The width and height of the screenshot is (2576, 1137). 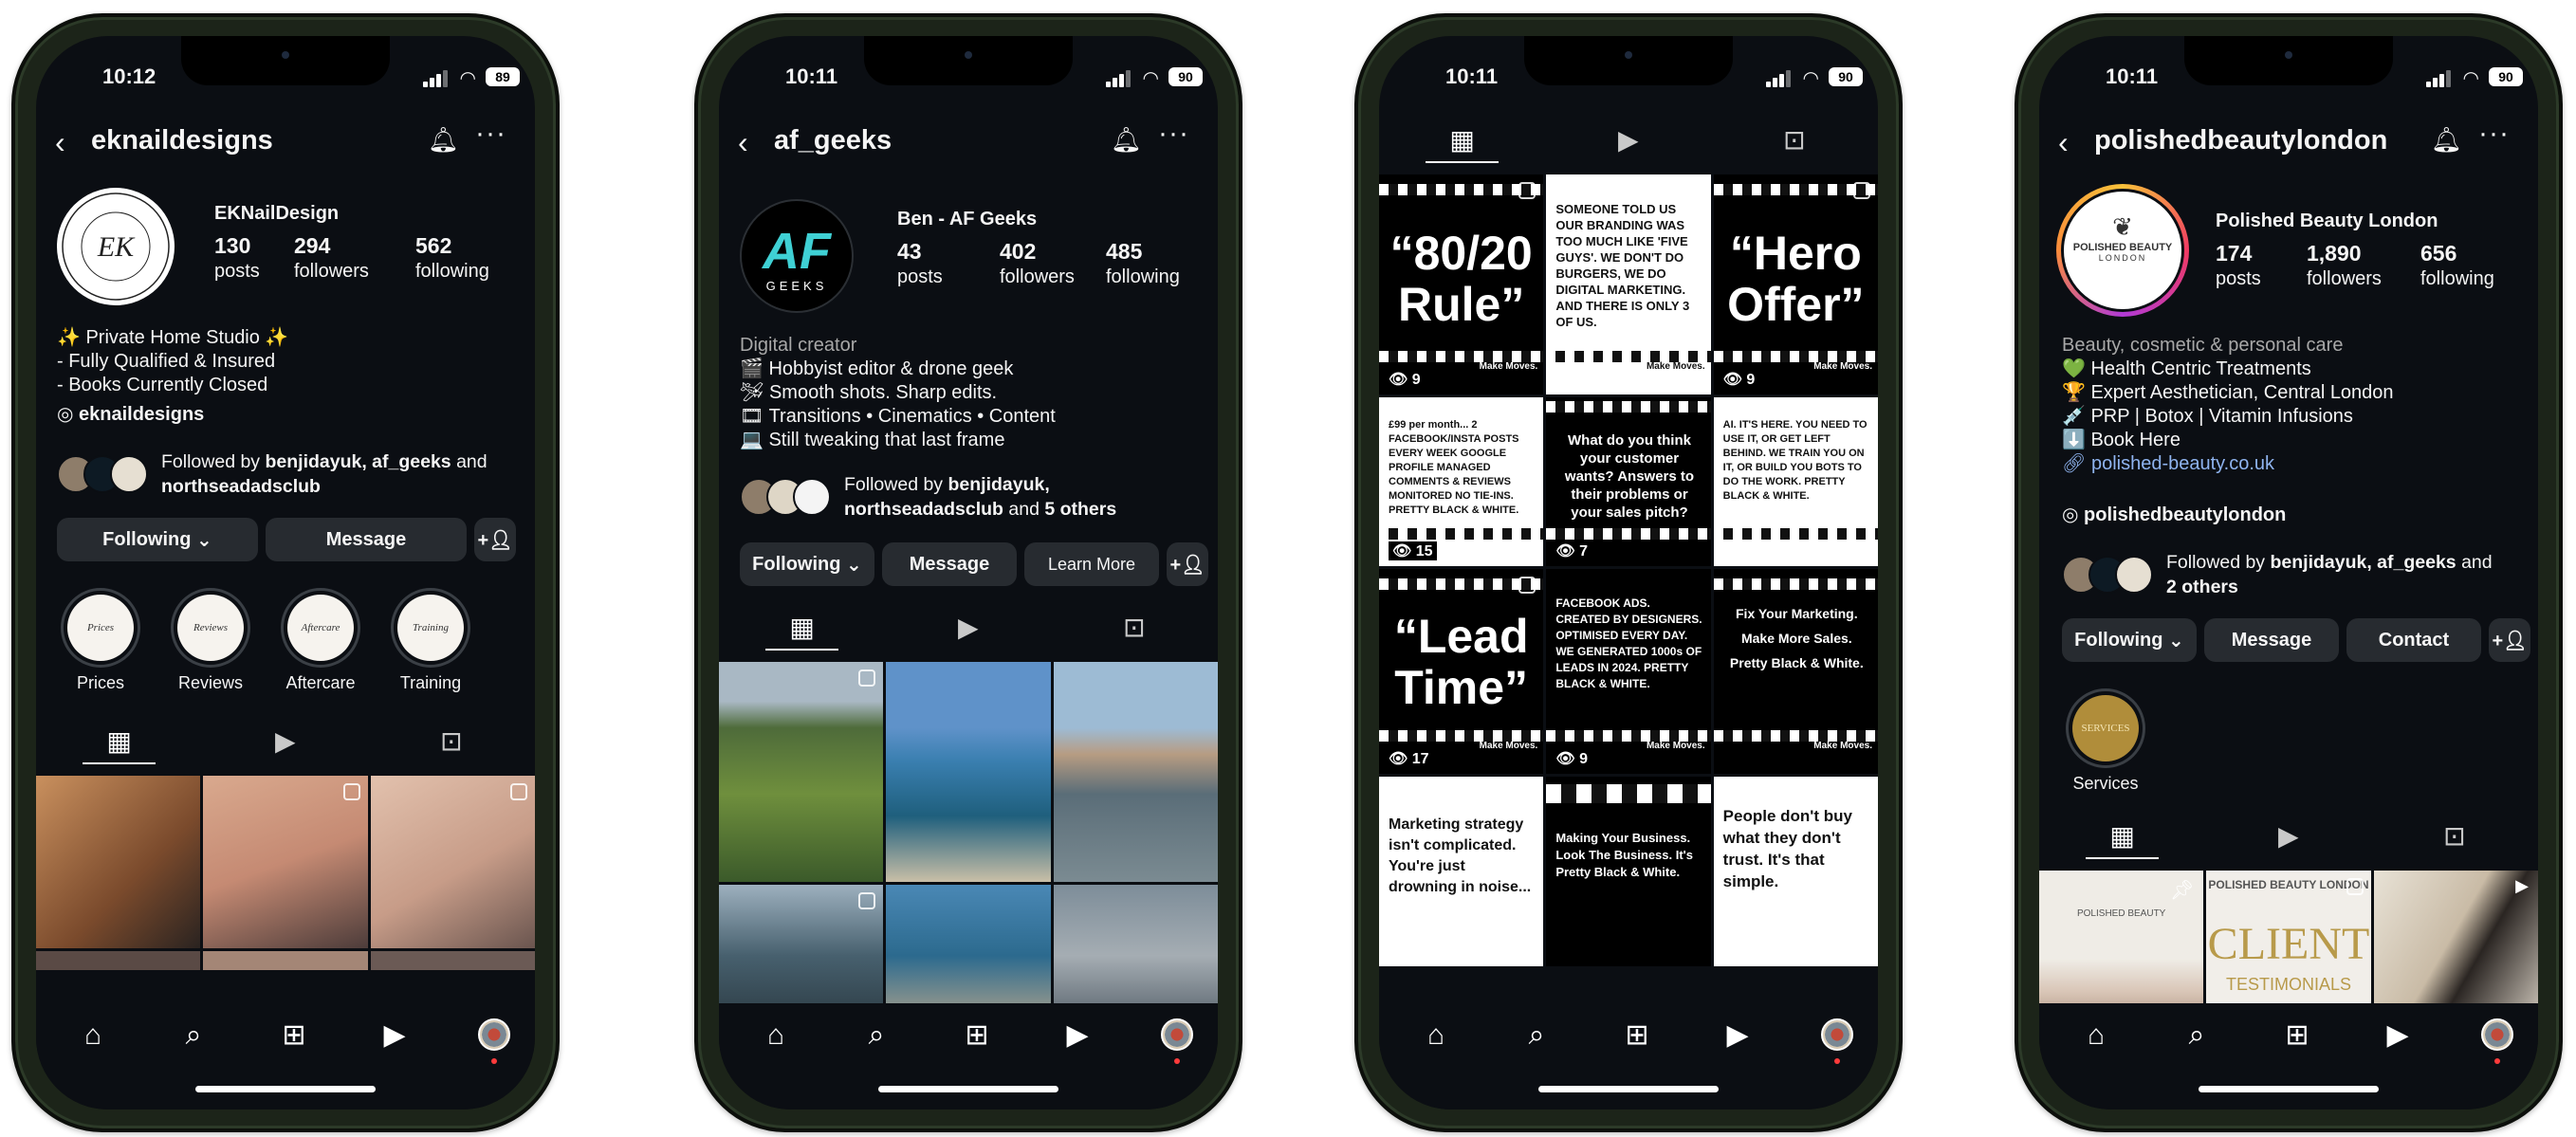 I want to click on avatar-story-ring: ❦ POLISHED BEAUTY LONDON, so click(x=2122, y=250).